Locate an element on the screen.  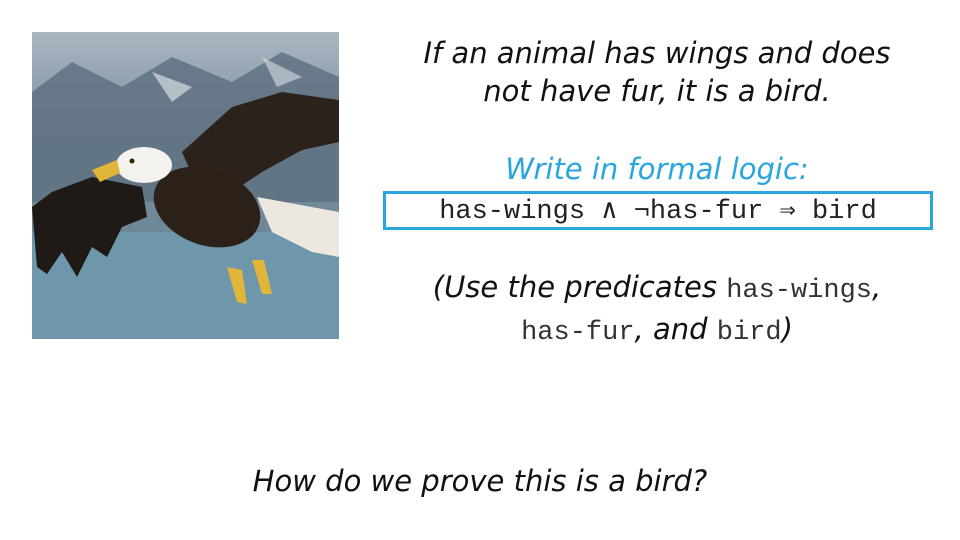
rule-statement-line-1: If an animal has wings and does is located at coordinates (657, 53).